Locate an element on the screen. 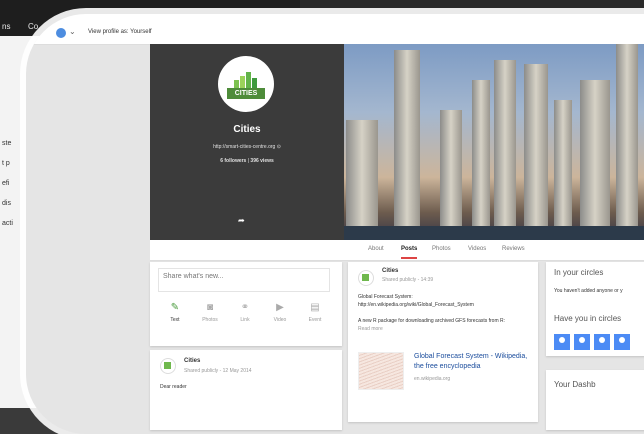  read-more-link: Read more is located at coordinates (370, 329).